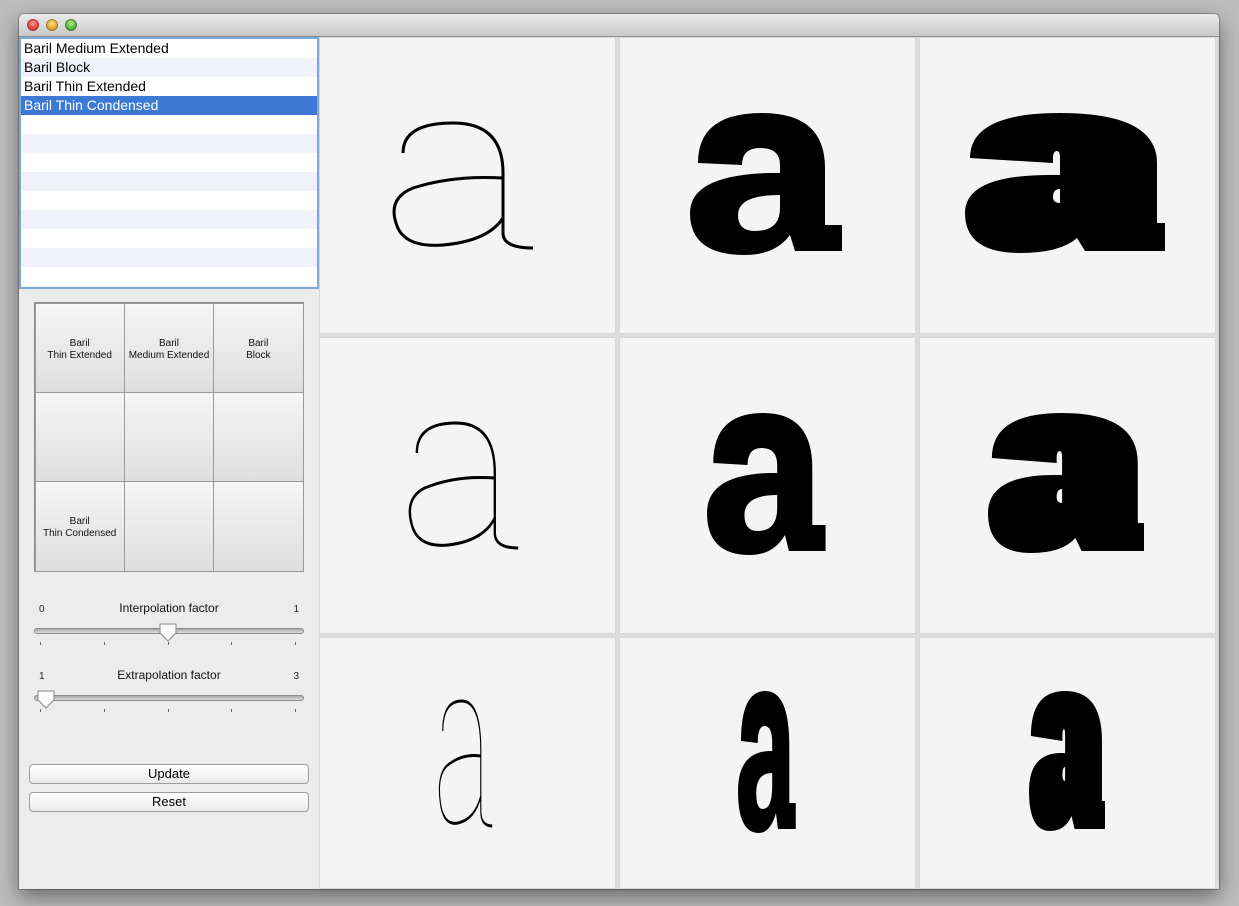 This screenshot has height=906, width=1239. I want to click on minimize-icon, so click(52, 25).